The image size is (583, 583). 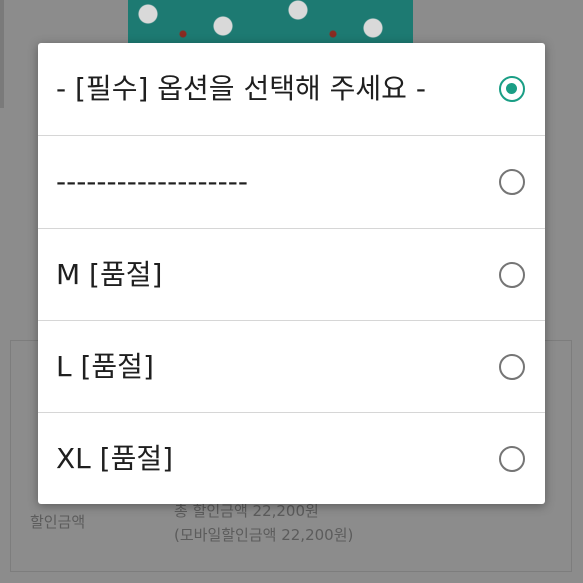 What do you see at coordinates (2, 54) in the screenshot?
I see `left-edge-strip` at bounding box center [2, 54].